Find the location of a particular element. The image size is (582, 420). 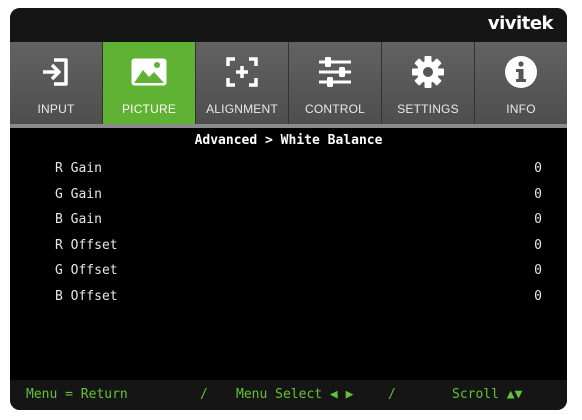

tab-info: INFO is located at coordinates (521, 83).